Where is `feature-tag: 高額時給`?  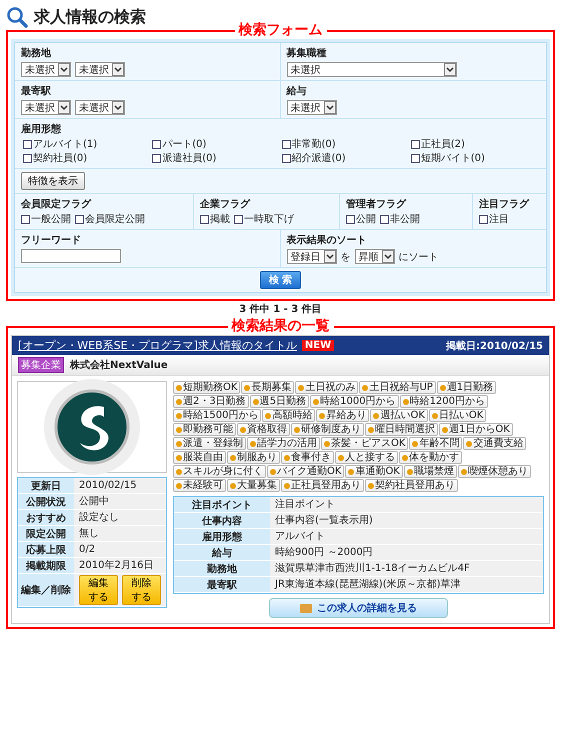
feature-tag: 高額時給 is located at coordinates (289, 415).